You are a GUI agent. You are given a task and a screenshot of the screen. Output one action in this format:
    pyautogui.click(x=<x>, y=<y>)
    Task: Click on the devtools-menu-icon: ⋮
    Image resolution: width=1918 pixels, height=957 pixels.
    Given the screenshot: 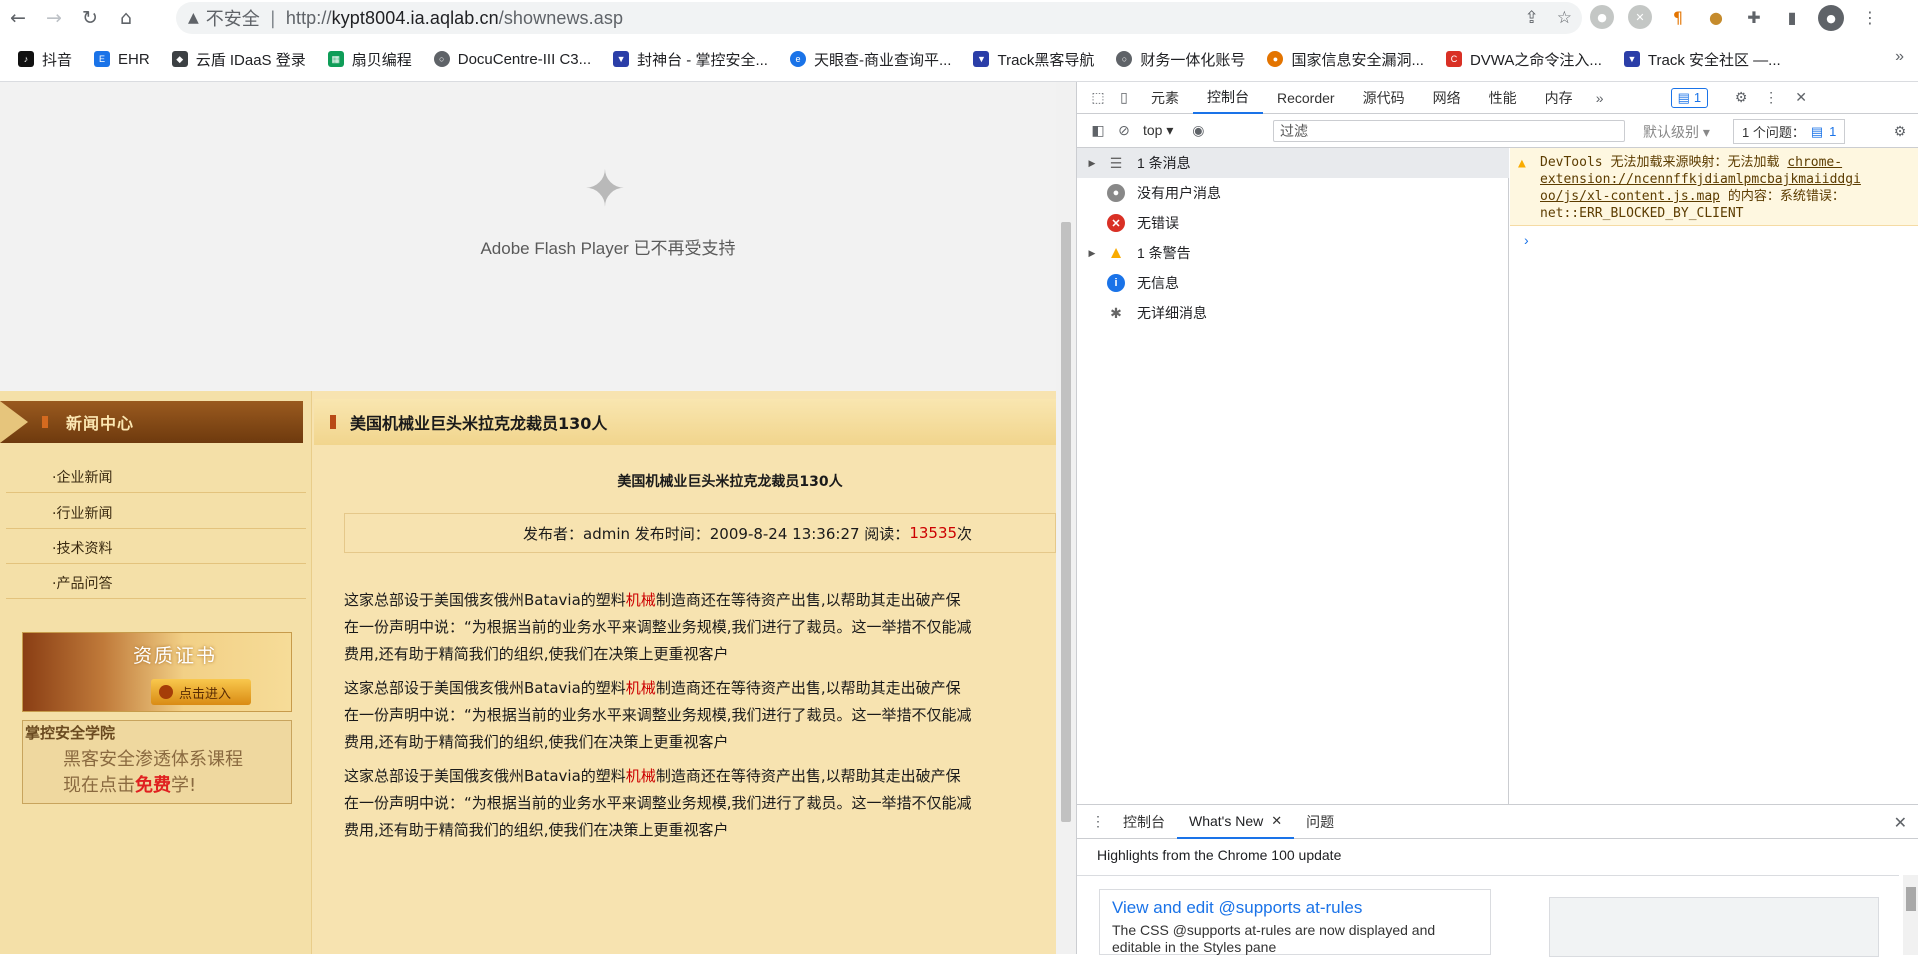 What is the action you would take?
    pyautogui.click(x=1771, y=98)
    